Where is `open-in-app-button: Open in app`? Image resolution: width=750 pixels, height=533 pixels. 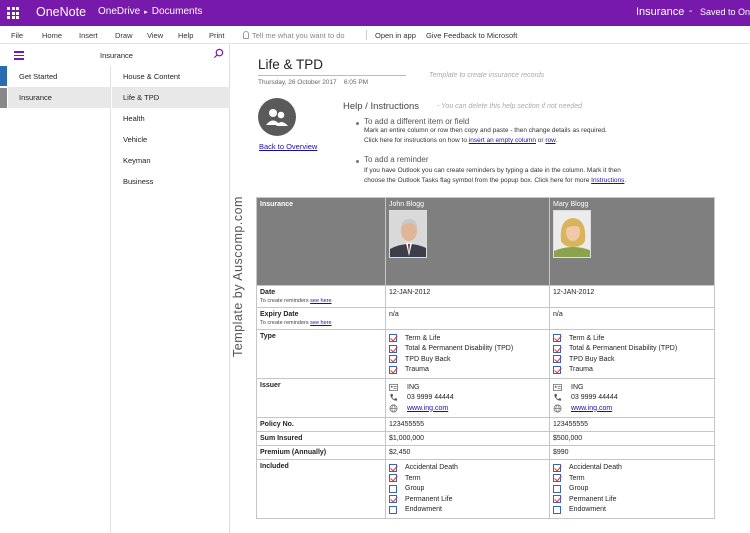 open-in-app-button: Open in app is located at coordinates (395, 35).